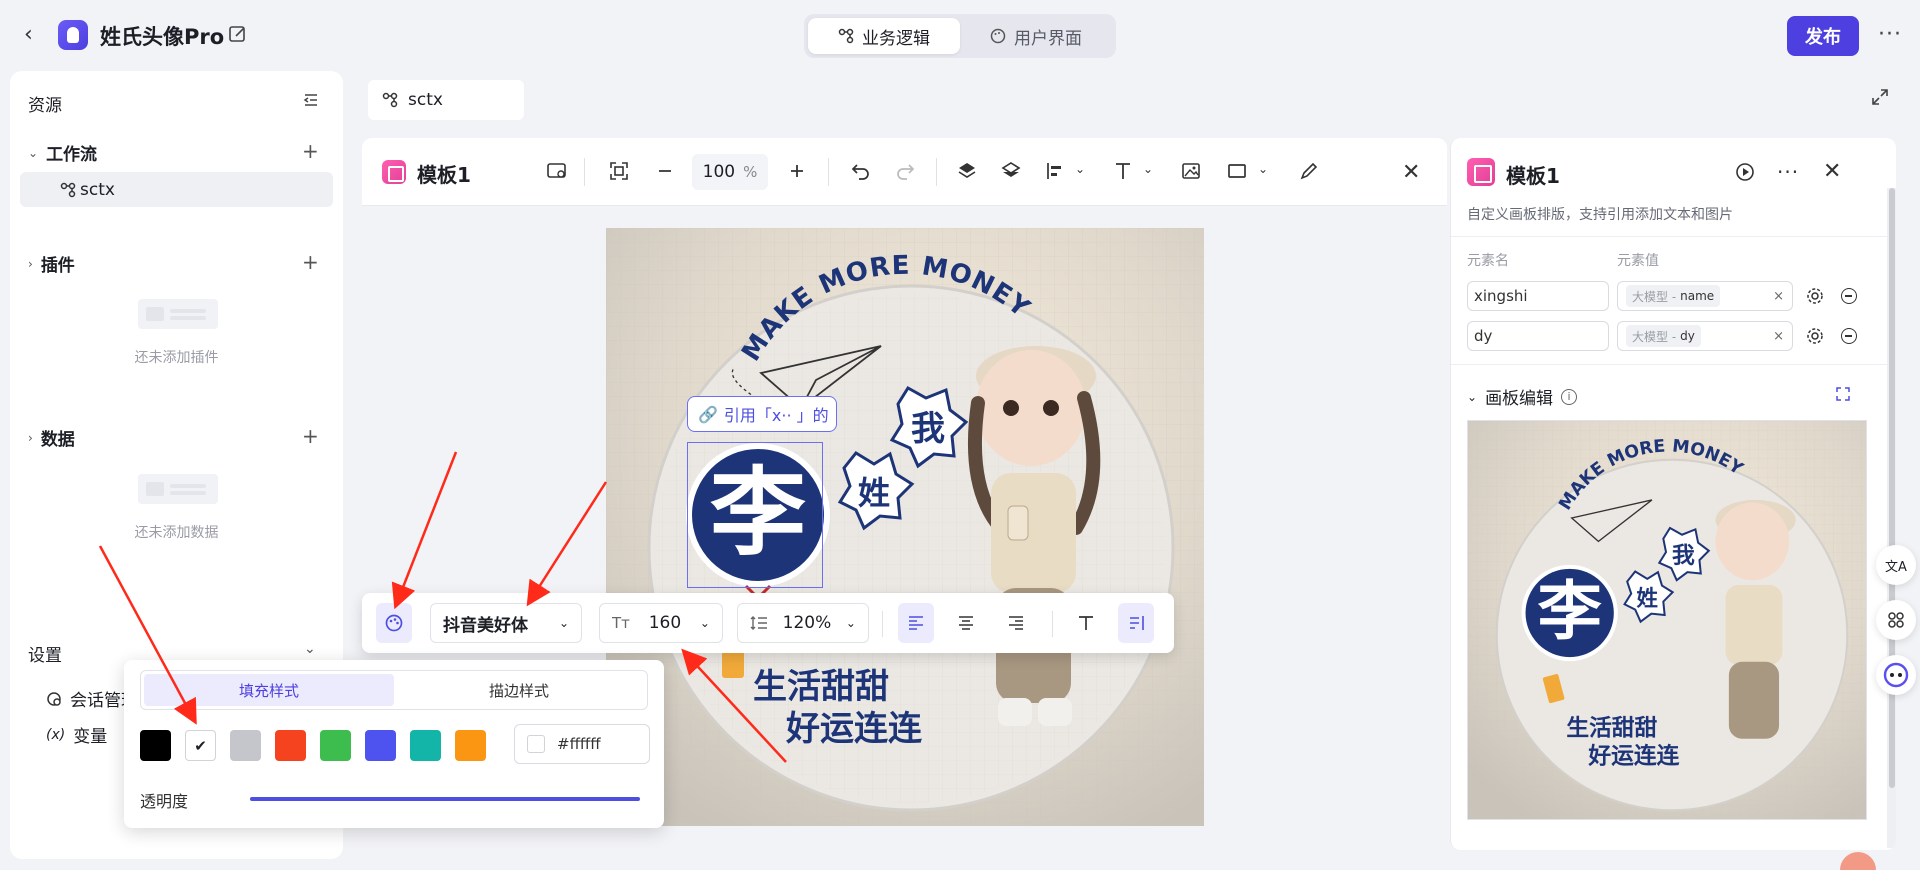 The height and width of the screenshot is (870, 1920). I want to click on undo-icon, so click(861, 171).